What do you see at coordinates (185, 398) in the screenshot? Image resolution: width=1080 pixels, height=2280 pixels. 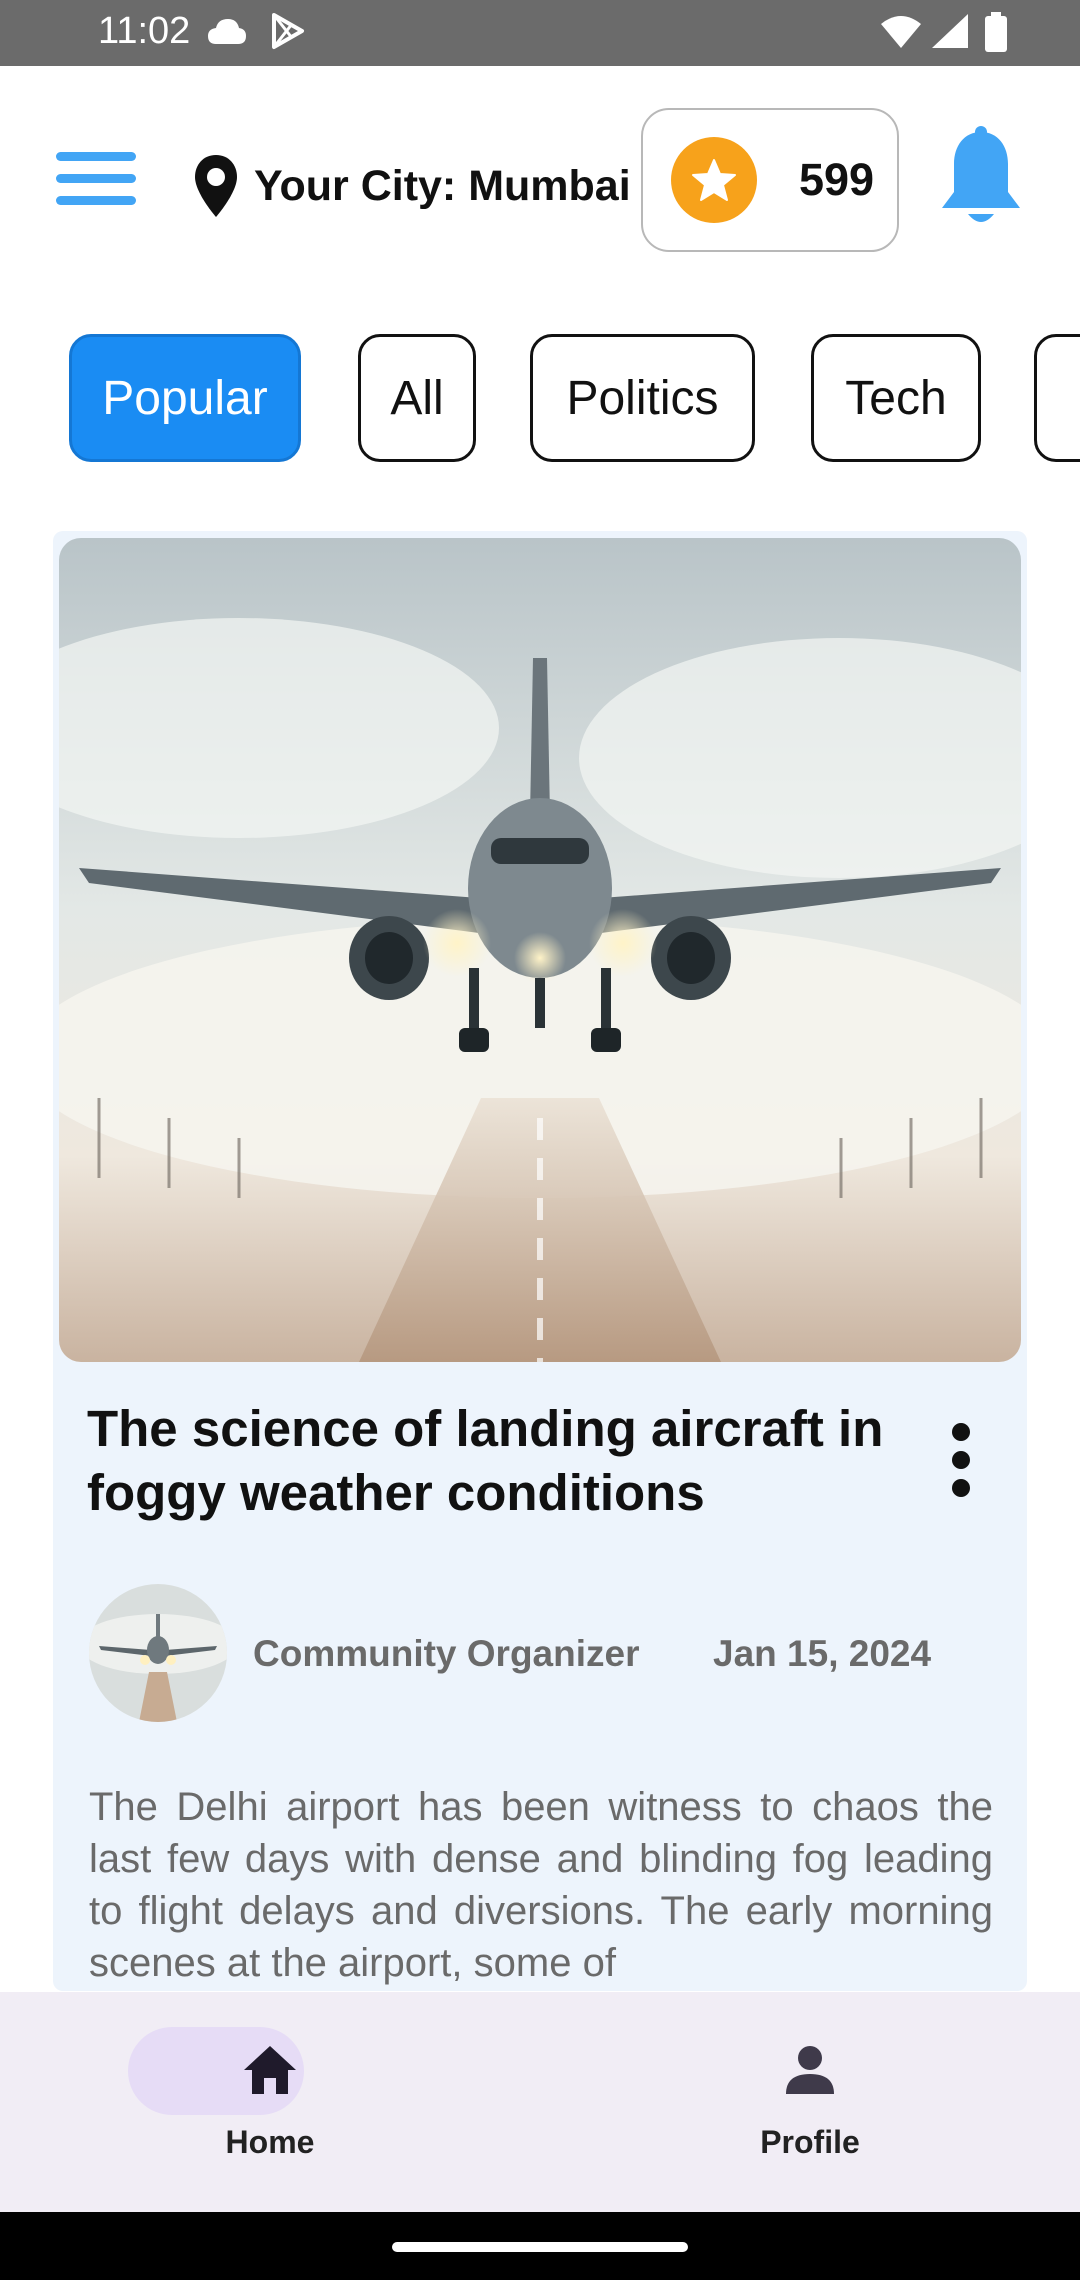 I see `chip-popular: Popular` at bounding box center [185, 398].